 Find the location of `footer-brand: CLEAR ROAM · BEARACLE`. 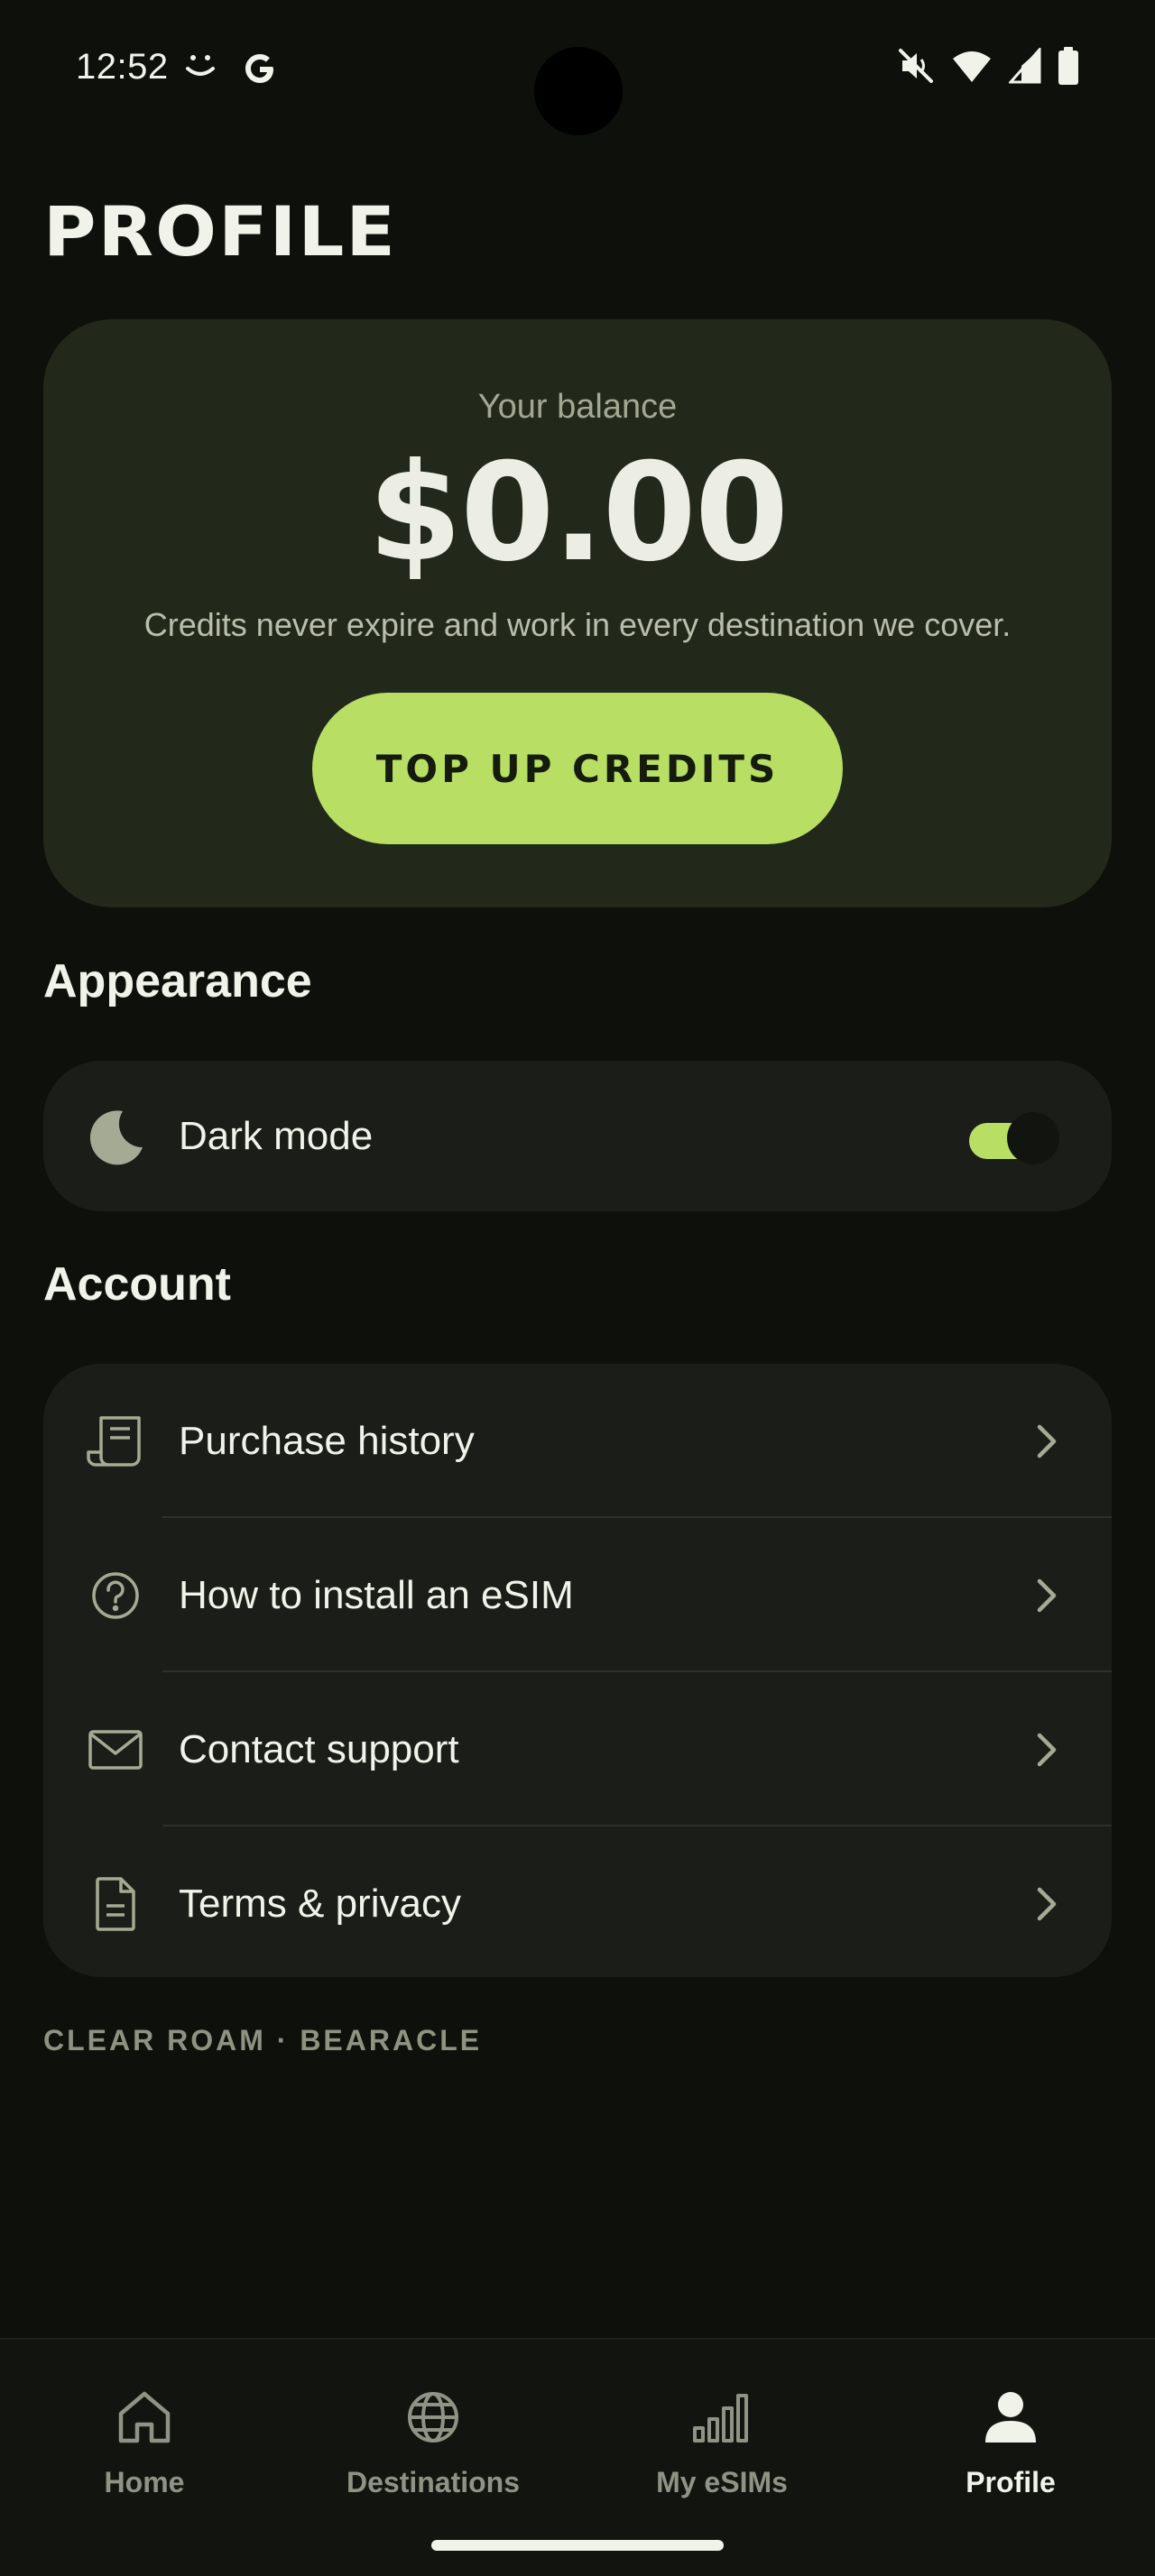

footer-brand: CLEAR ROAM · BEARACLE is located at coordinates (263, 2040).